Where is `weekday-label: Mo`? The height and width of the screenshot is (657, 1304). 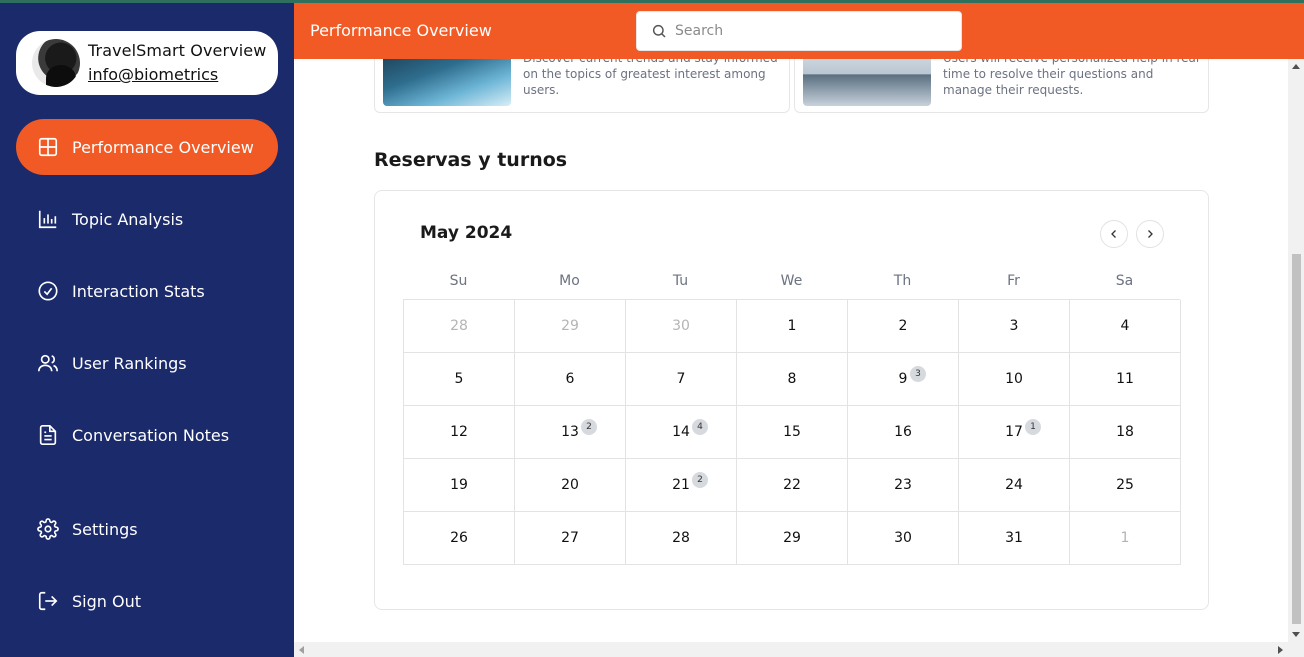 weekday-label: Mo is located at coordinates (569, 281).